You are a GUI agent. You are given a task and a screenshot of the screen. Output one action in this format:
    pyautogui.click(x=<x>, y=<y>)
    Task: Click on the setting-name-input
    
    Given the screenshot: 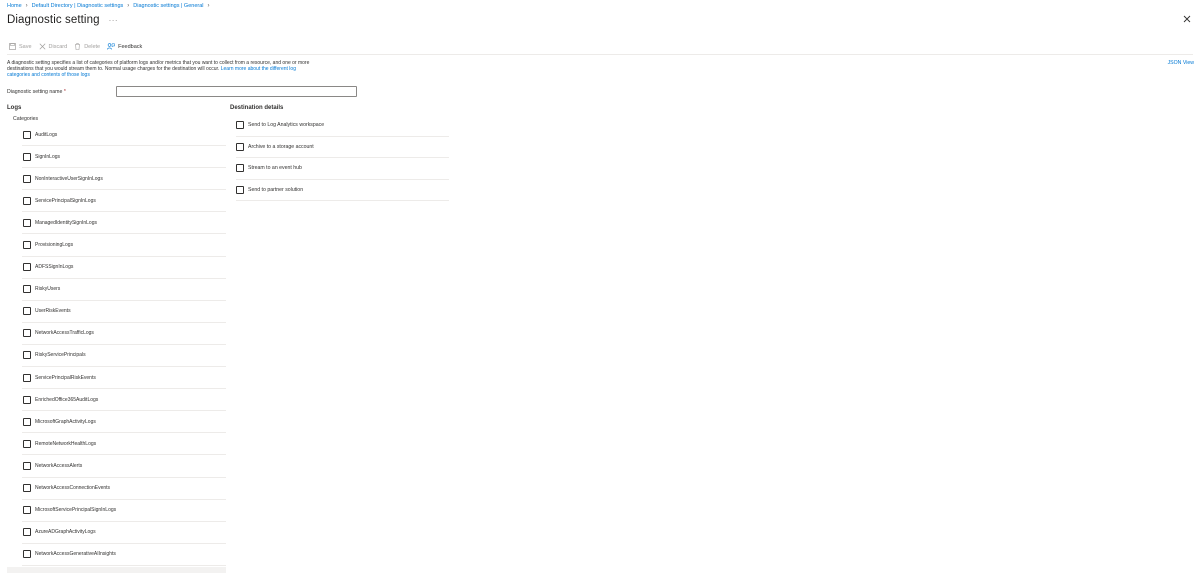 What is the action you would take?
    pyautogui.click(x=236, y=91)
    